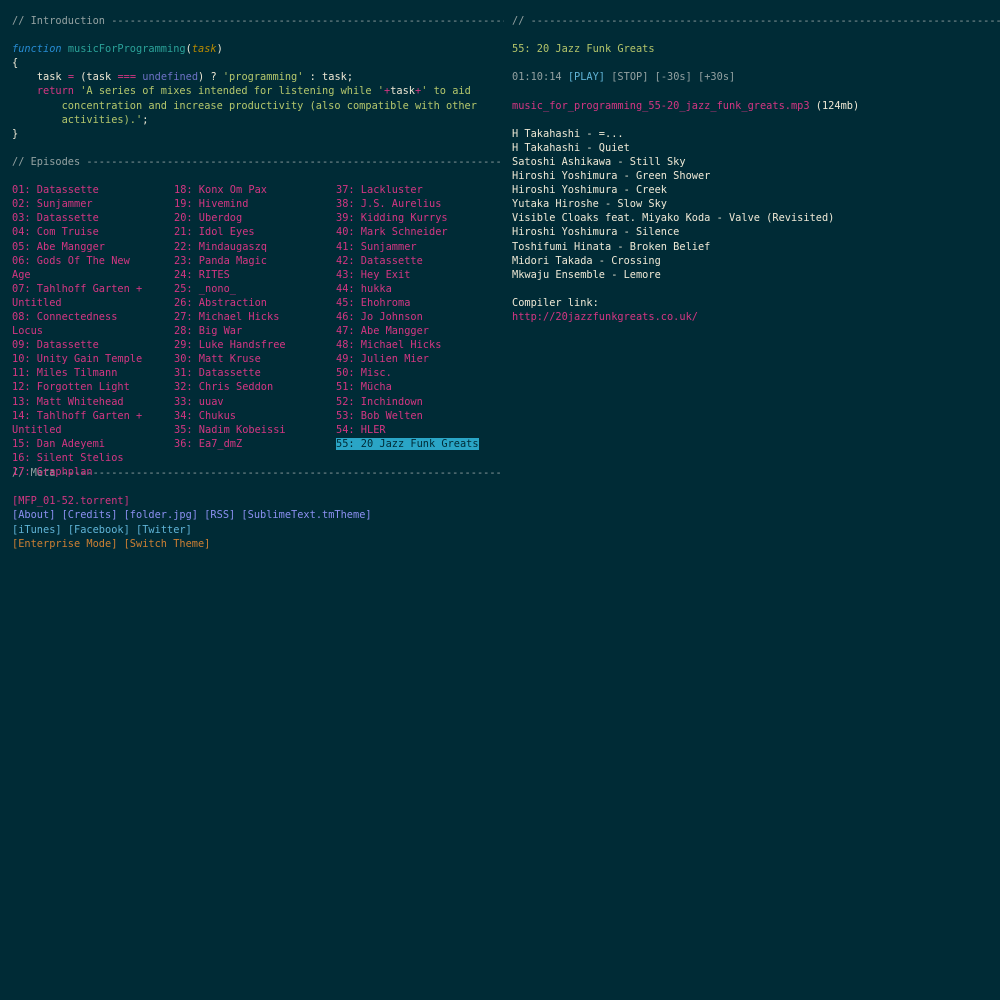 Image resolution: width=1000 pixels, height=1000 pixels. What do you see at coordinates (82, 345) in the screenshot?
I see `episode-item: 09: Datassette` at bounding box center [82, 345].